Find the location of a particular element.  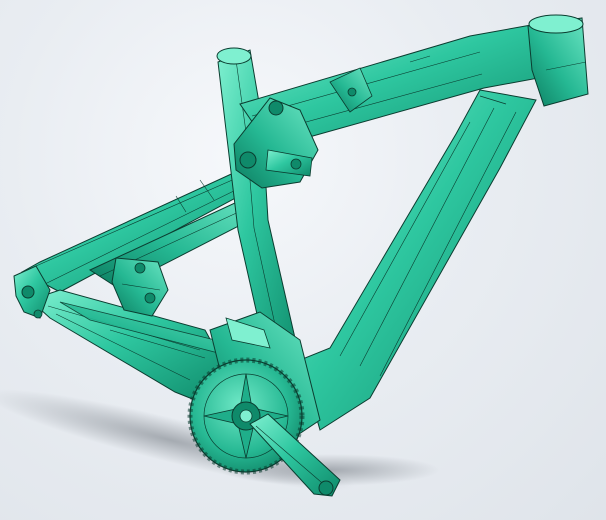

axle-hole is located at coordinates (28, 292).